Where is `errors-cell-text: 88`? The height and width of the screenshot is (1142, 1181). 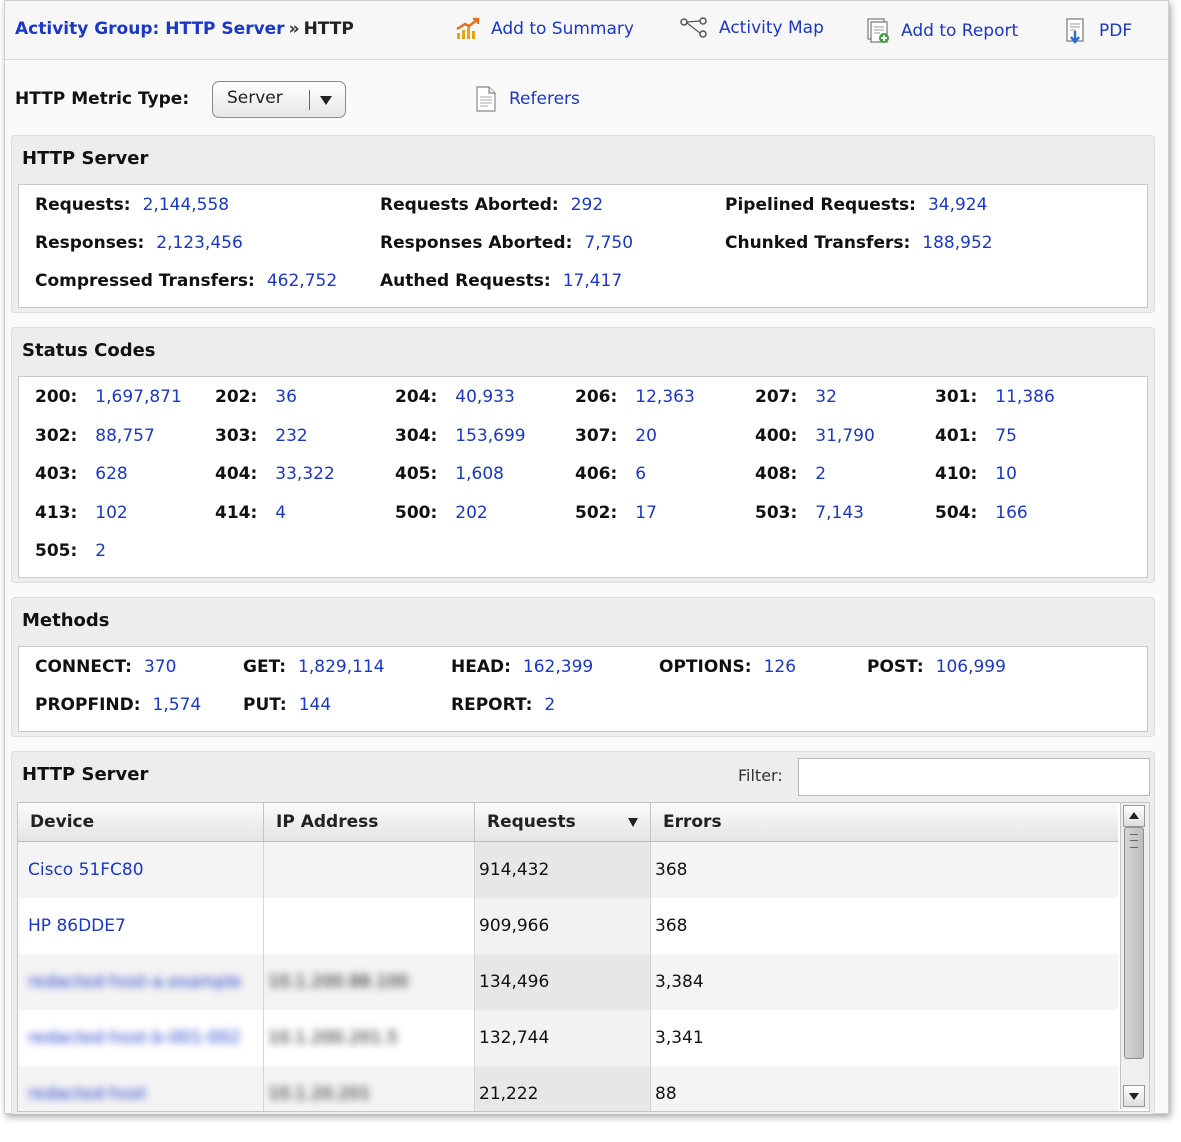
errors-cell-text: 88 is located at coordinates (666, 1094).